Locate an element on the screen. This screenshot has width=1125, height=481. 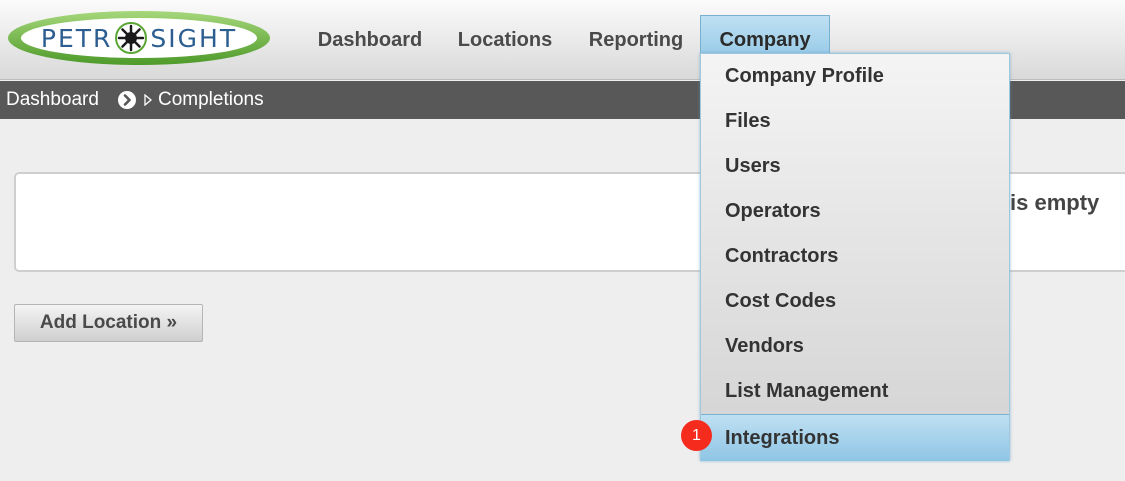
chevron-circle-right-icon is located at coordinates (127, 100).